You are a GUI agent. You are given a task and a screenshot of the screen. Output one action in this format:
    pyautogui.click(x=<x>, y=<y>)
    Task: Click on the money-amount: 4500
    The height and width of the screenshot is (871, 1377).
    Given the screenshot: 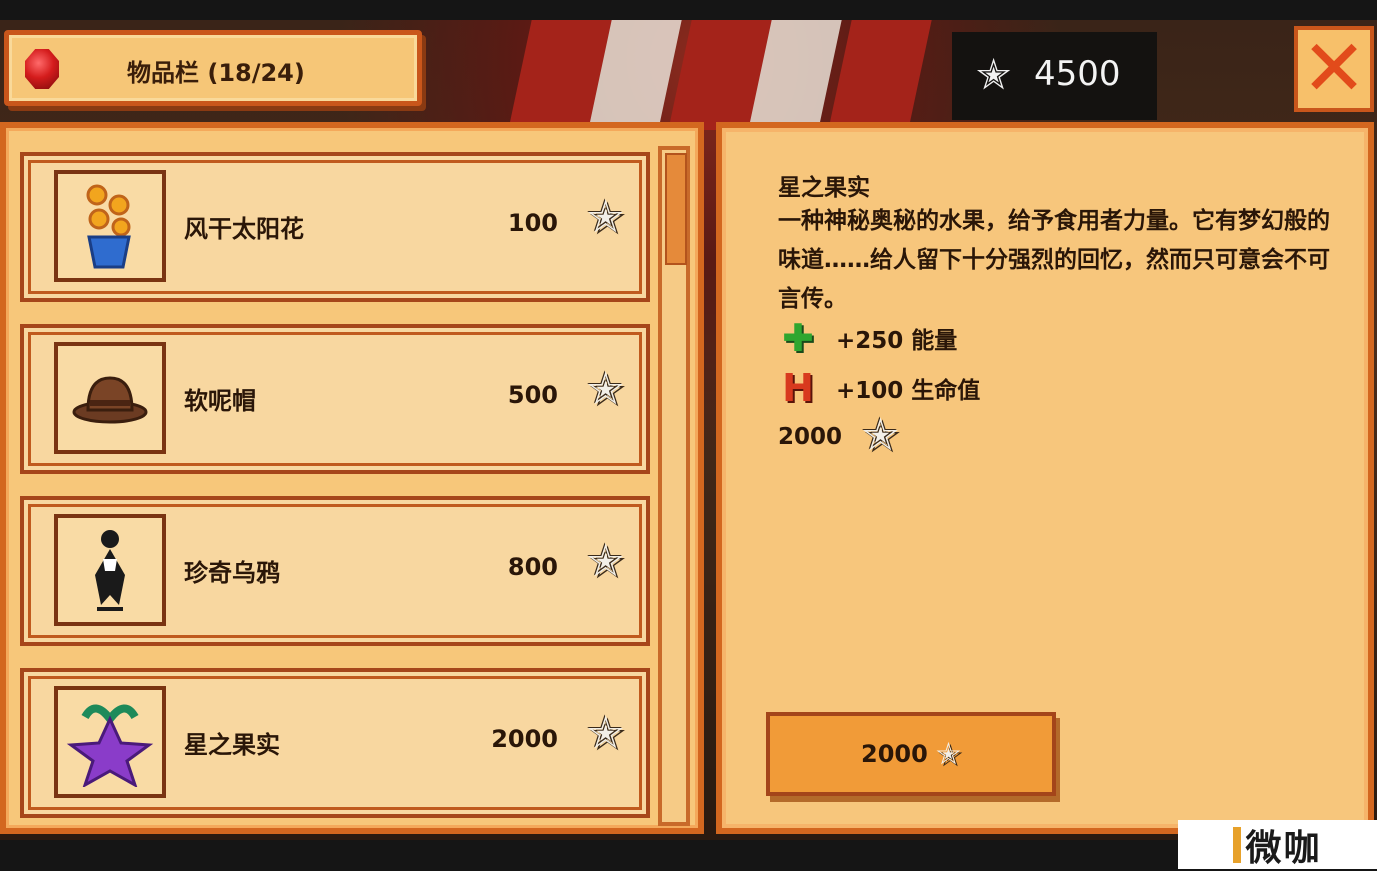 What is the action you would take?
    pyautogui.click(x=1077, y=74)
    